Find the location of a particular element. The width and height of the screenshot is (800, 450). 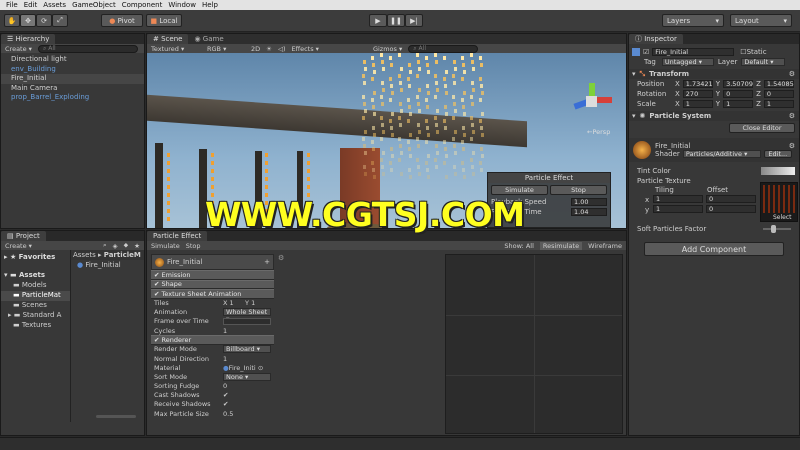

checkbox-checked-icon: ☑ is located at coordinates (646, 52).